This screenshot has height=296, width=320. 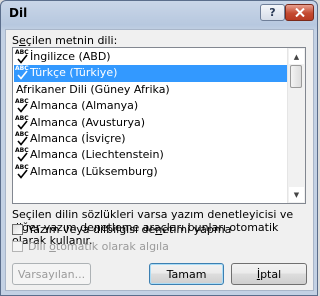 I want to click on ok-button: Tamam, so click(x=186, y=274).